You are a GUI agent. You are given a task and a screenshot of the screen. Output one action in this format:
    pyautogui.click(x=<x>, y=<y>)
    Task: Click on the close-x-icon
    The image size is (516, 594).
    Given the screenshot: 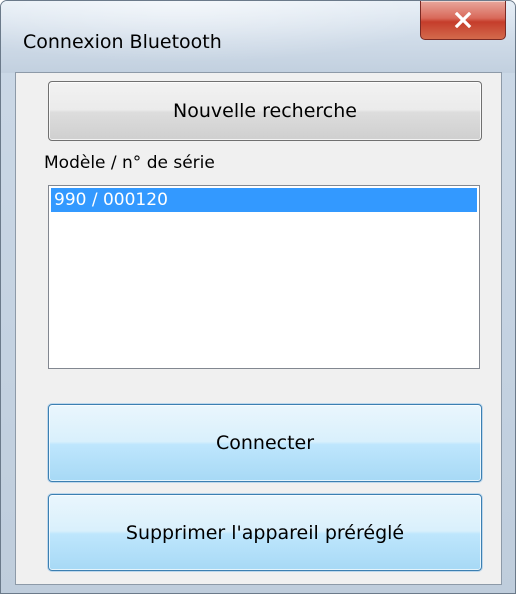 What is the action you would take?
    pyautogui.click(x=463, y=20)
    